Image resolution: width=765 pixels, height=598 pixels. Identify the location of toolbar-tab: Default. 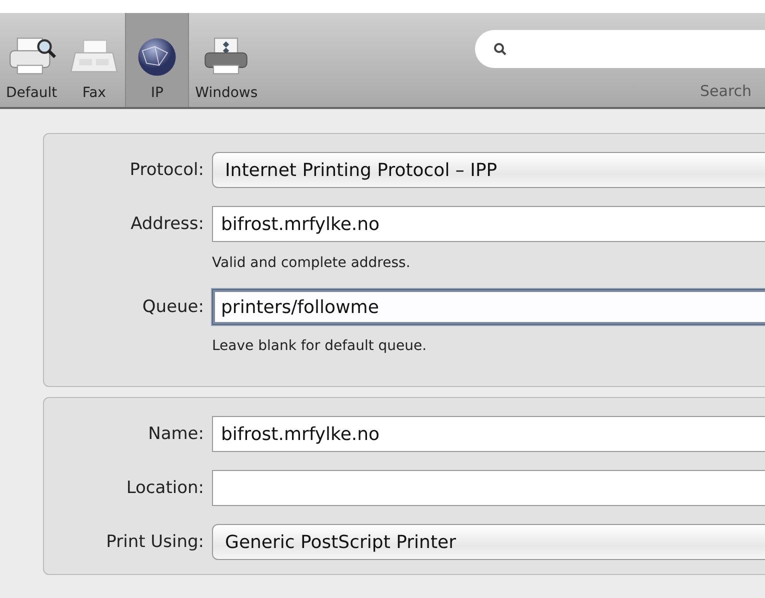
(32, 60).